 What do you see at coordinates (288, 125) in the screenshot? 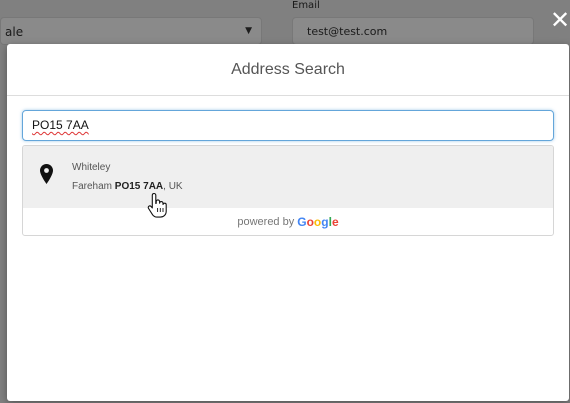
I see `address-search-input: PO15 7AA` at bounding box center [288, 125].